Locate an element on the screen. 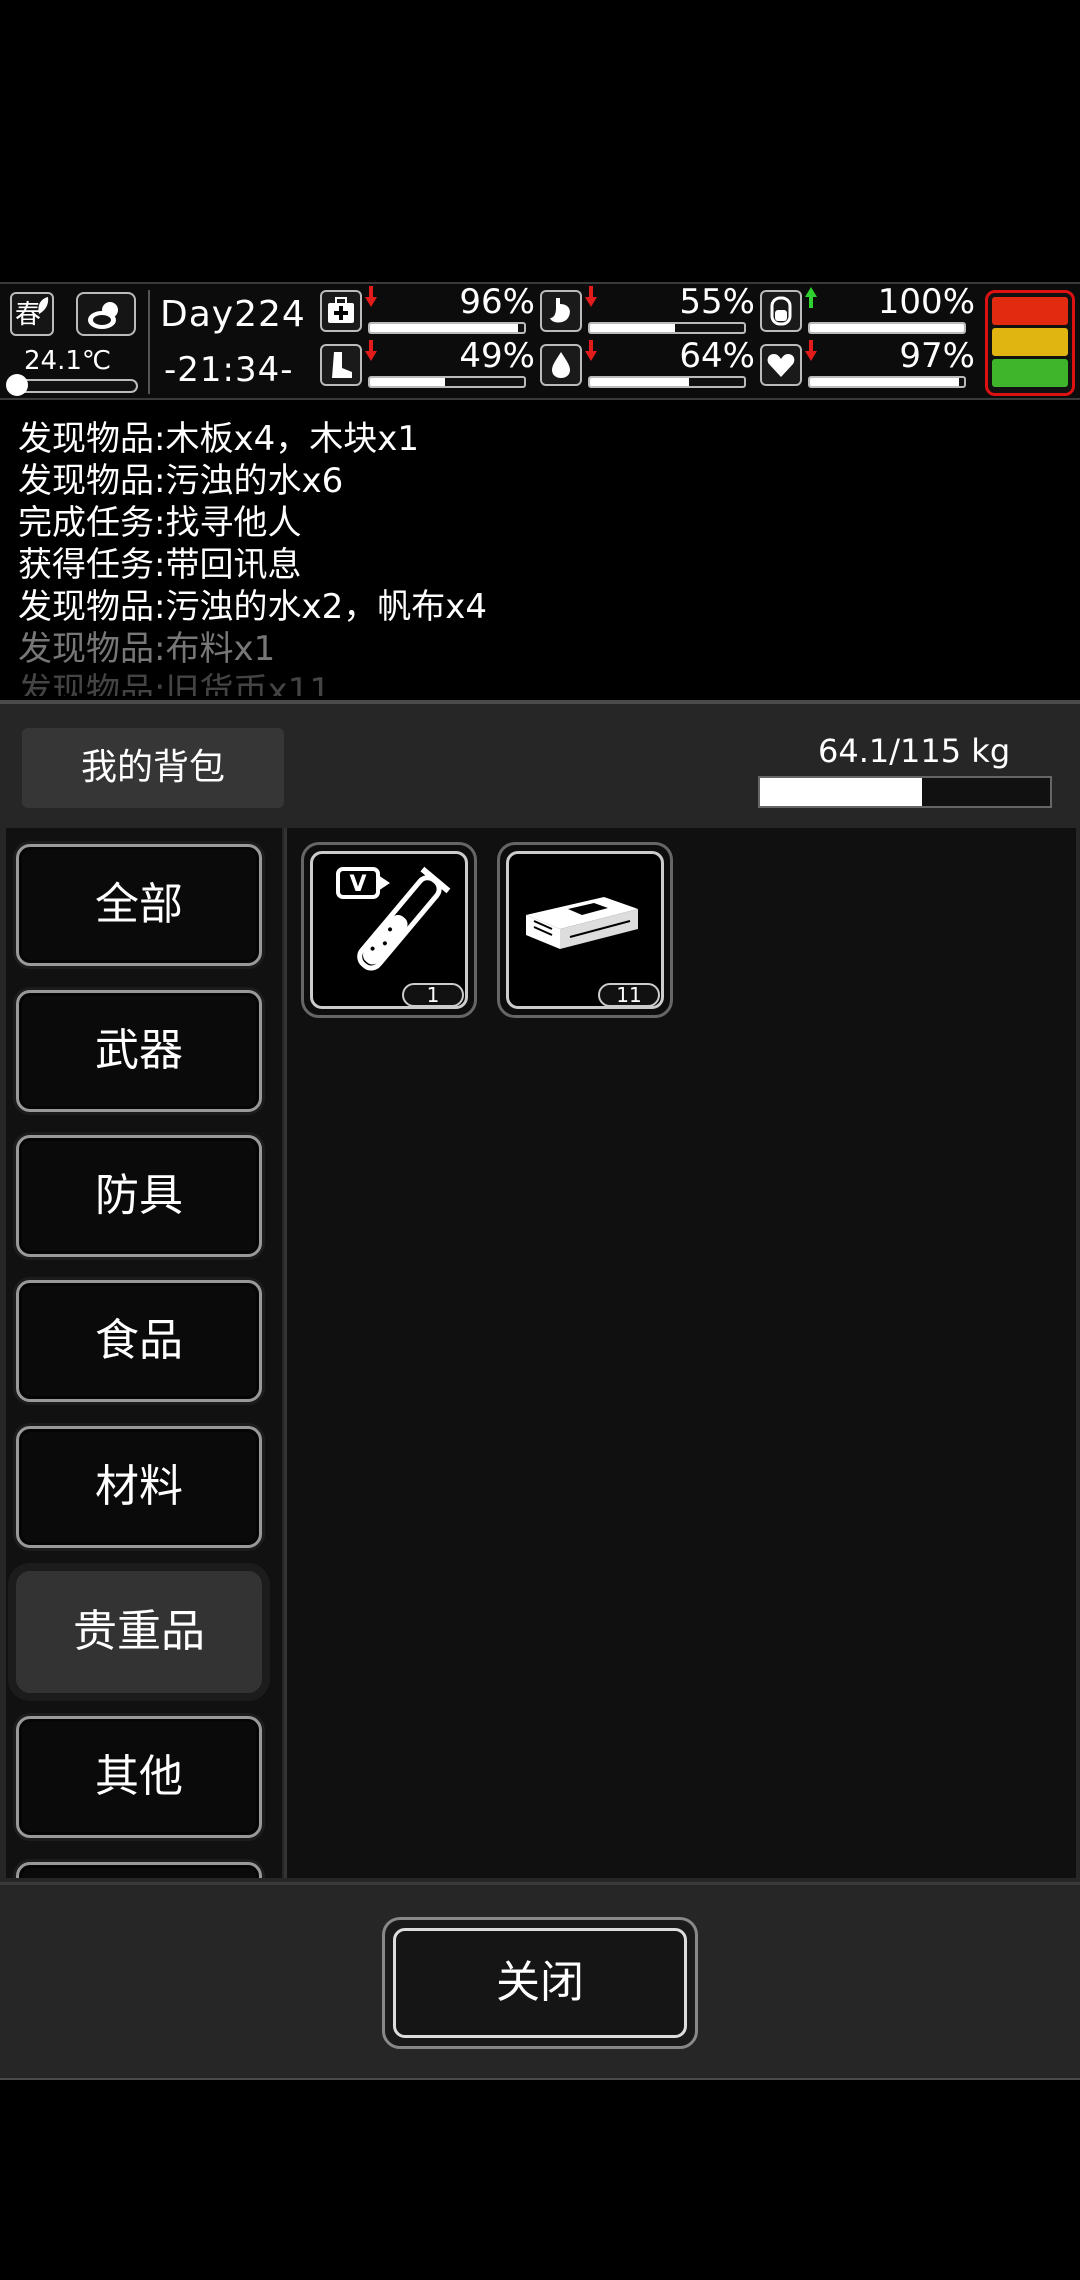 The height and width of the screenshot is (2280, 1080). stat-percent: 55% is located at coordinates (717, 302).